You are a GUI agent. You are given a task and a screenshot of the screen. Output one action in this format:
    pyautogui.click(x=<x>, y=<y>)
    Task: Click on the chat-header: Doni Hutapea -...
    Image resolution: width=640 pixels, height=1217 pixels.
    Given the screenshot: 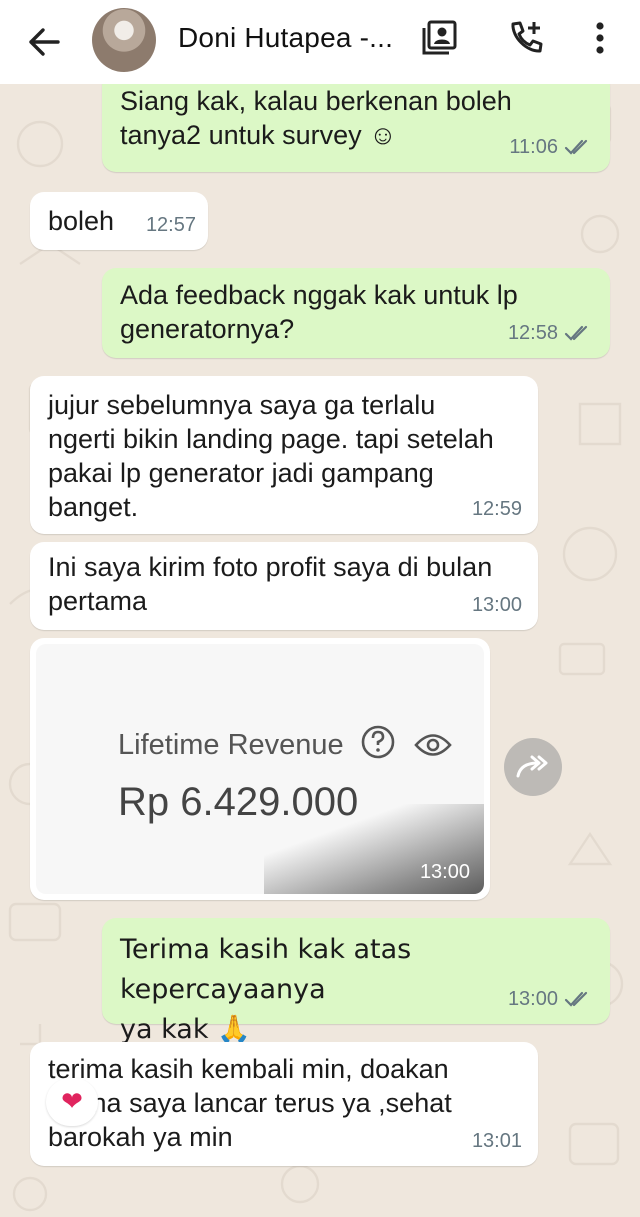 What is the action you would take?
    pyautogui.click(x=320, y=42)
    